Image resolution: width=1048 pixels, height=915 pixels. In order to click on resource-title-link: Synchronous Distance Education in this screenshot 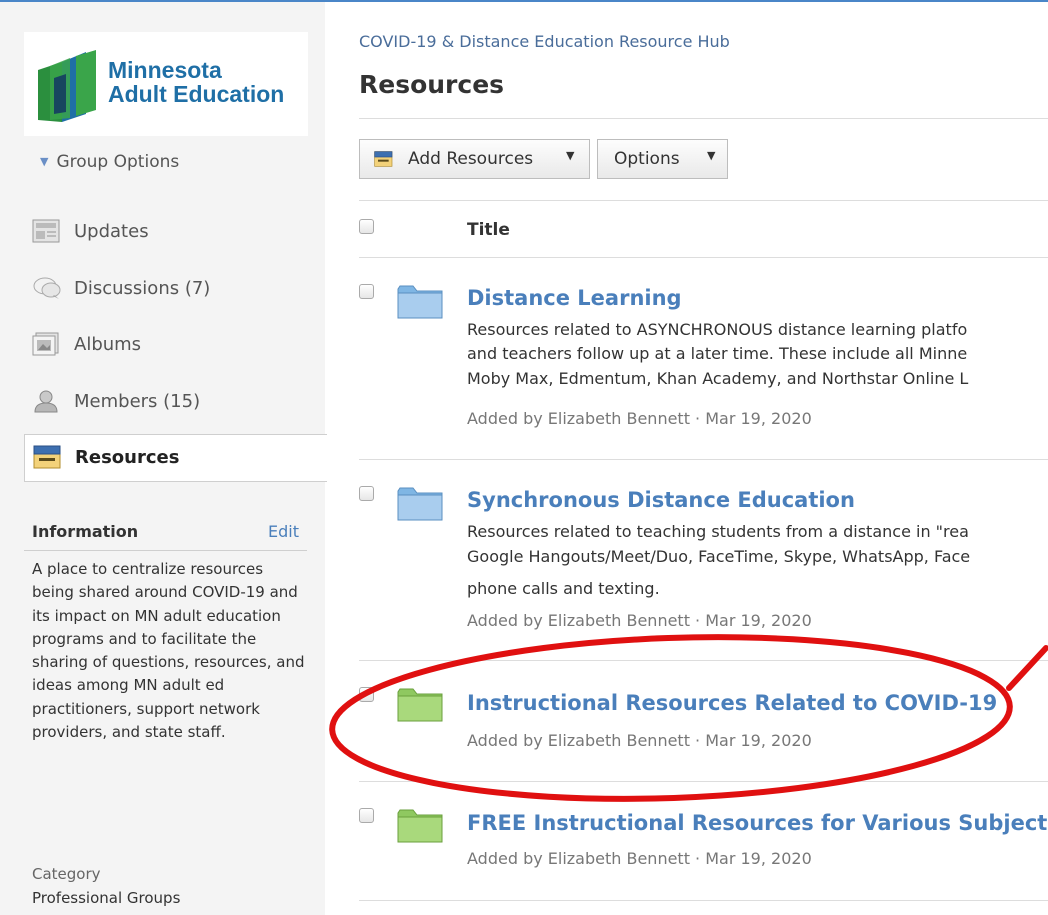, I will do `click(661, 500)`.